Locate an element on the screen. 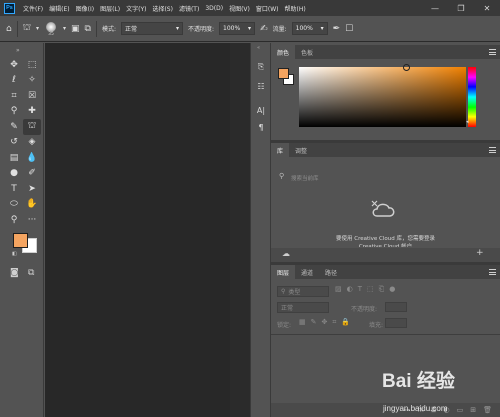  magic-wand-tool-icon: ✧ is located at coordinates (32, 81).